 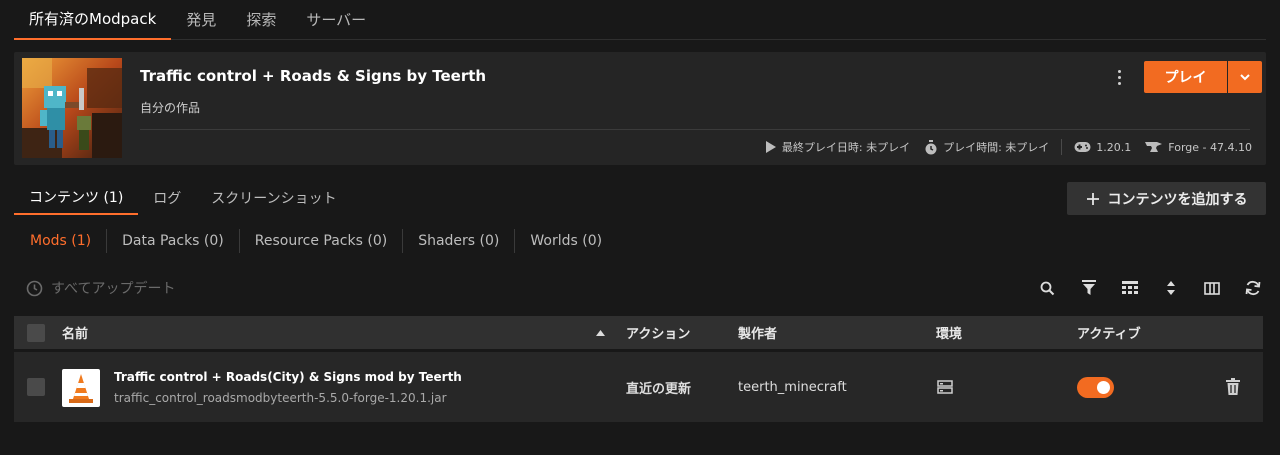 What do you see at coordinates (1119, 77) in the screenshot?
I see `more-options-button` at bounding box center [1119, 77].